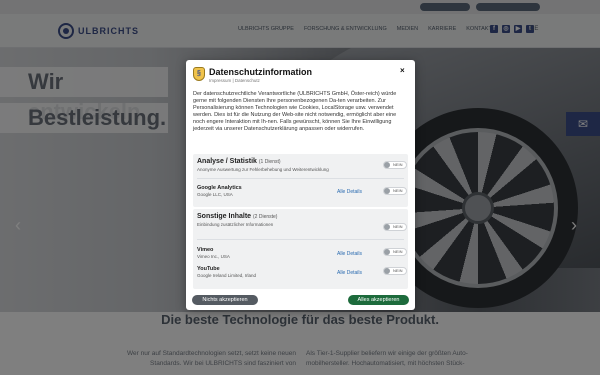  I want to click on service-name: YouTube, so click(208, 269).